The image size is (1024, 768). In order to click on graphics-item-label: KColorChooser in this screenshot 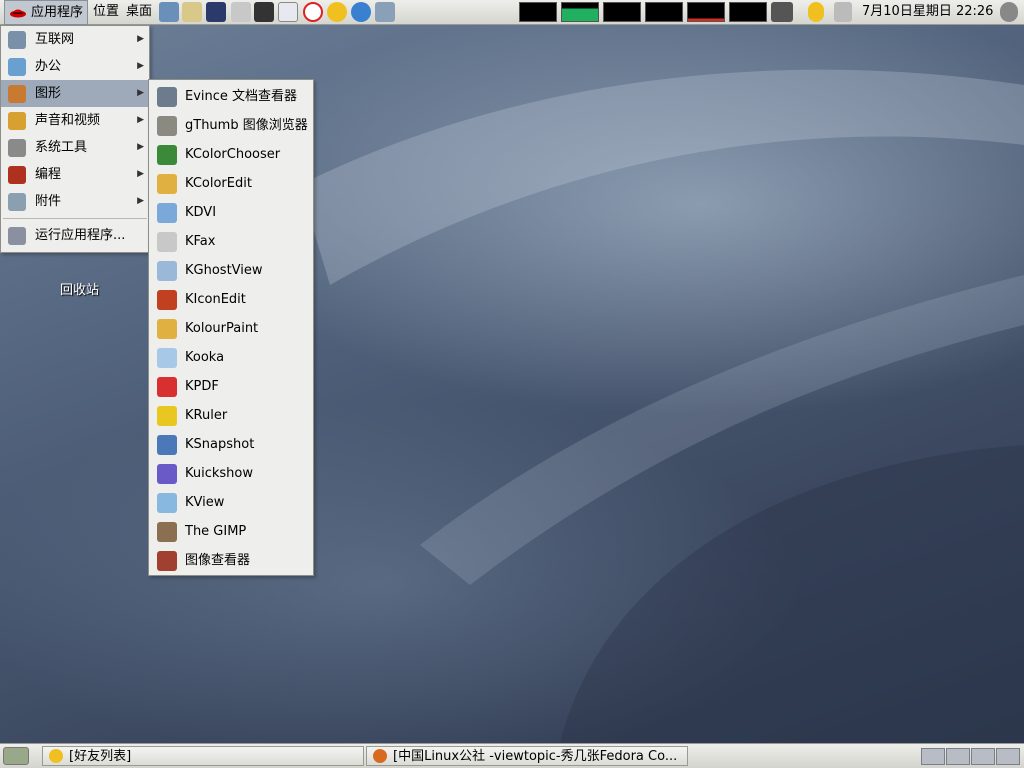, I will do `click(233, 154)`.